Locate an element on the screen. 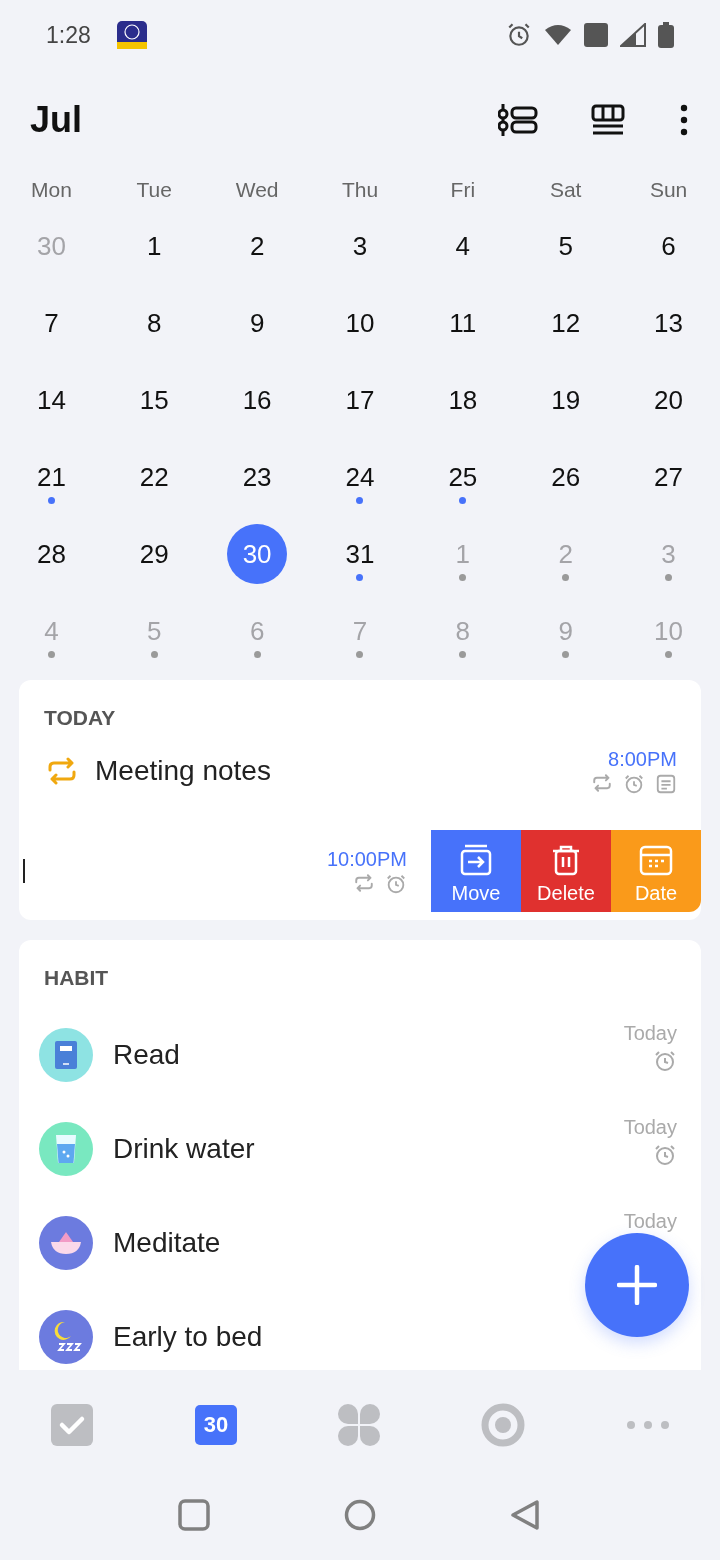  habit-name: Early to bed is located at coordinates (188, 1337).